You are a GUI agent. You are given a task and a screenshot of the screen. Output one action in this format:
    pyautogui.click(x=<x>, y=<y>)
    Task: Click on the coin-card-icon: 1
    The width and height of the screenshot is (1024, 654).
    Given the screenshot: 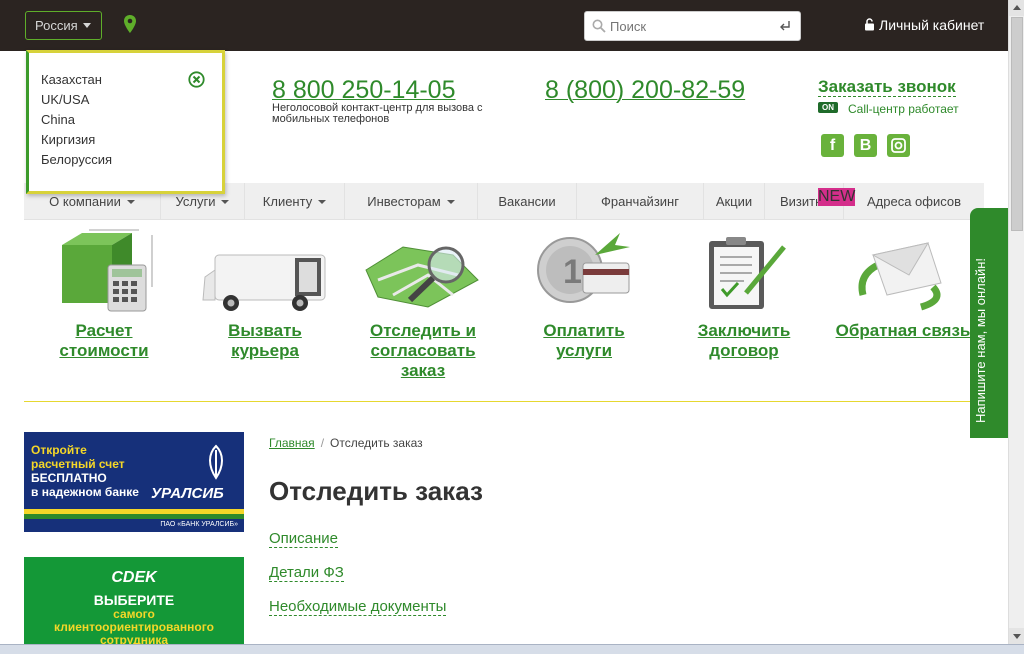 What is the action you would take?
    pyautogui.click(x=583, y=268)
    